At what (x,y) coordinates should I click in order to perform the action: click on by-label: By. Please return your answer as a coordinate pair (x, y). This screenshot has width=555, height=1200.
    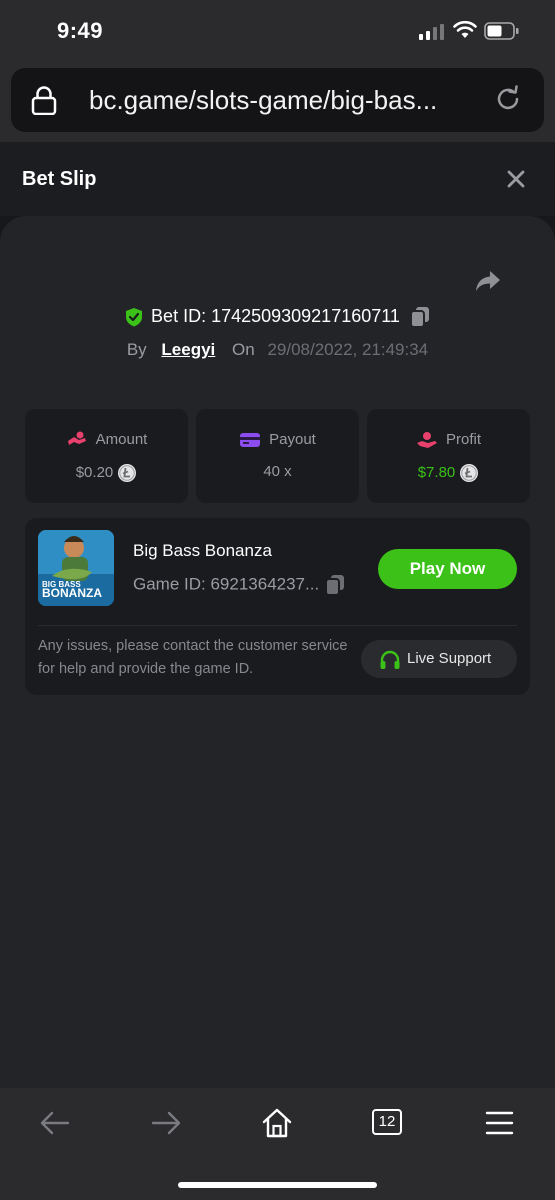
    Looking at the image, I should click on (136, 349).